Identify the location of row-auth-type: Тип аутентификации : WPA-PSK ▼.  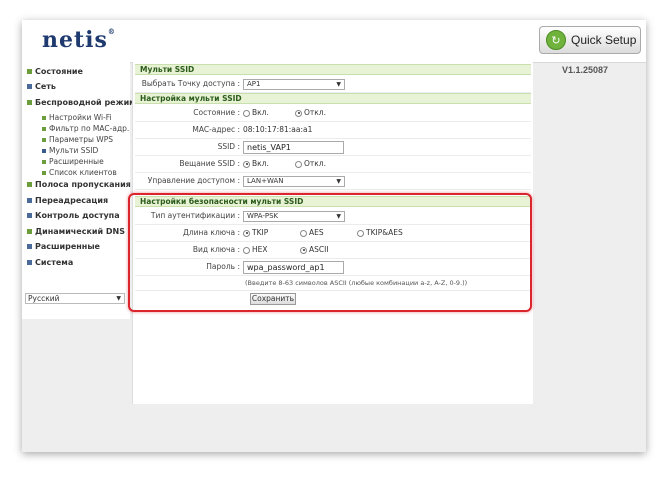
(333, 216).